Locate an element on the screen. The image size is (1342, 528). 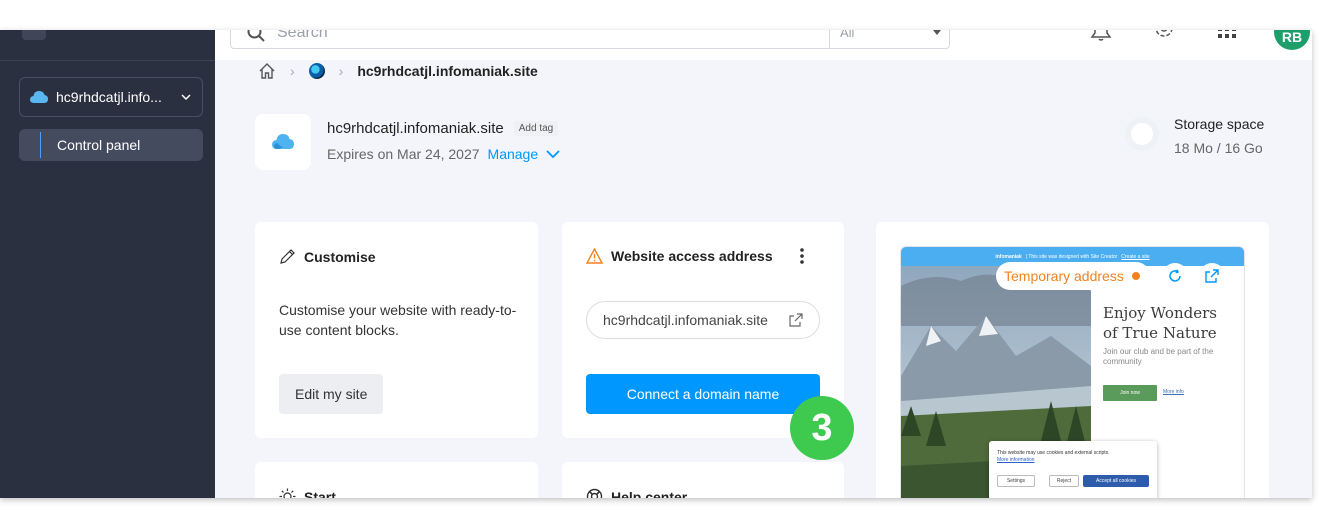
refresh-preview-button is located at coordinates (1175, 276).